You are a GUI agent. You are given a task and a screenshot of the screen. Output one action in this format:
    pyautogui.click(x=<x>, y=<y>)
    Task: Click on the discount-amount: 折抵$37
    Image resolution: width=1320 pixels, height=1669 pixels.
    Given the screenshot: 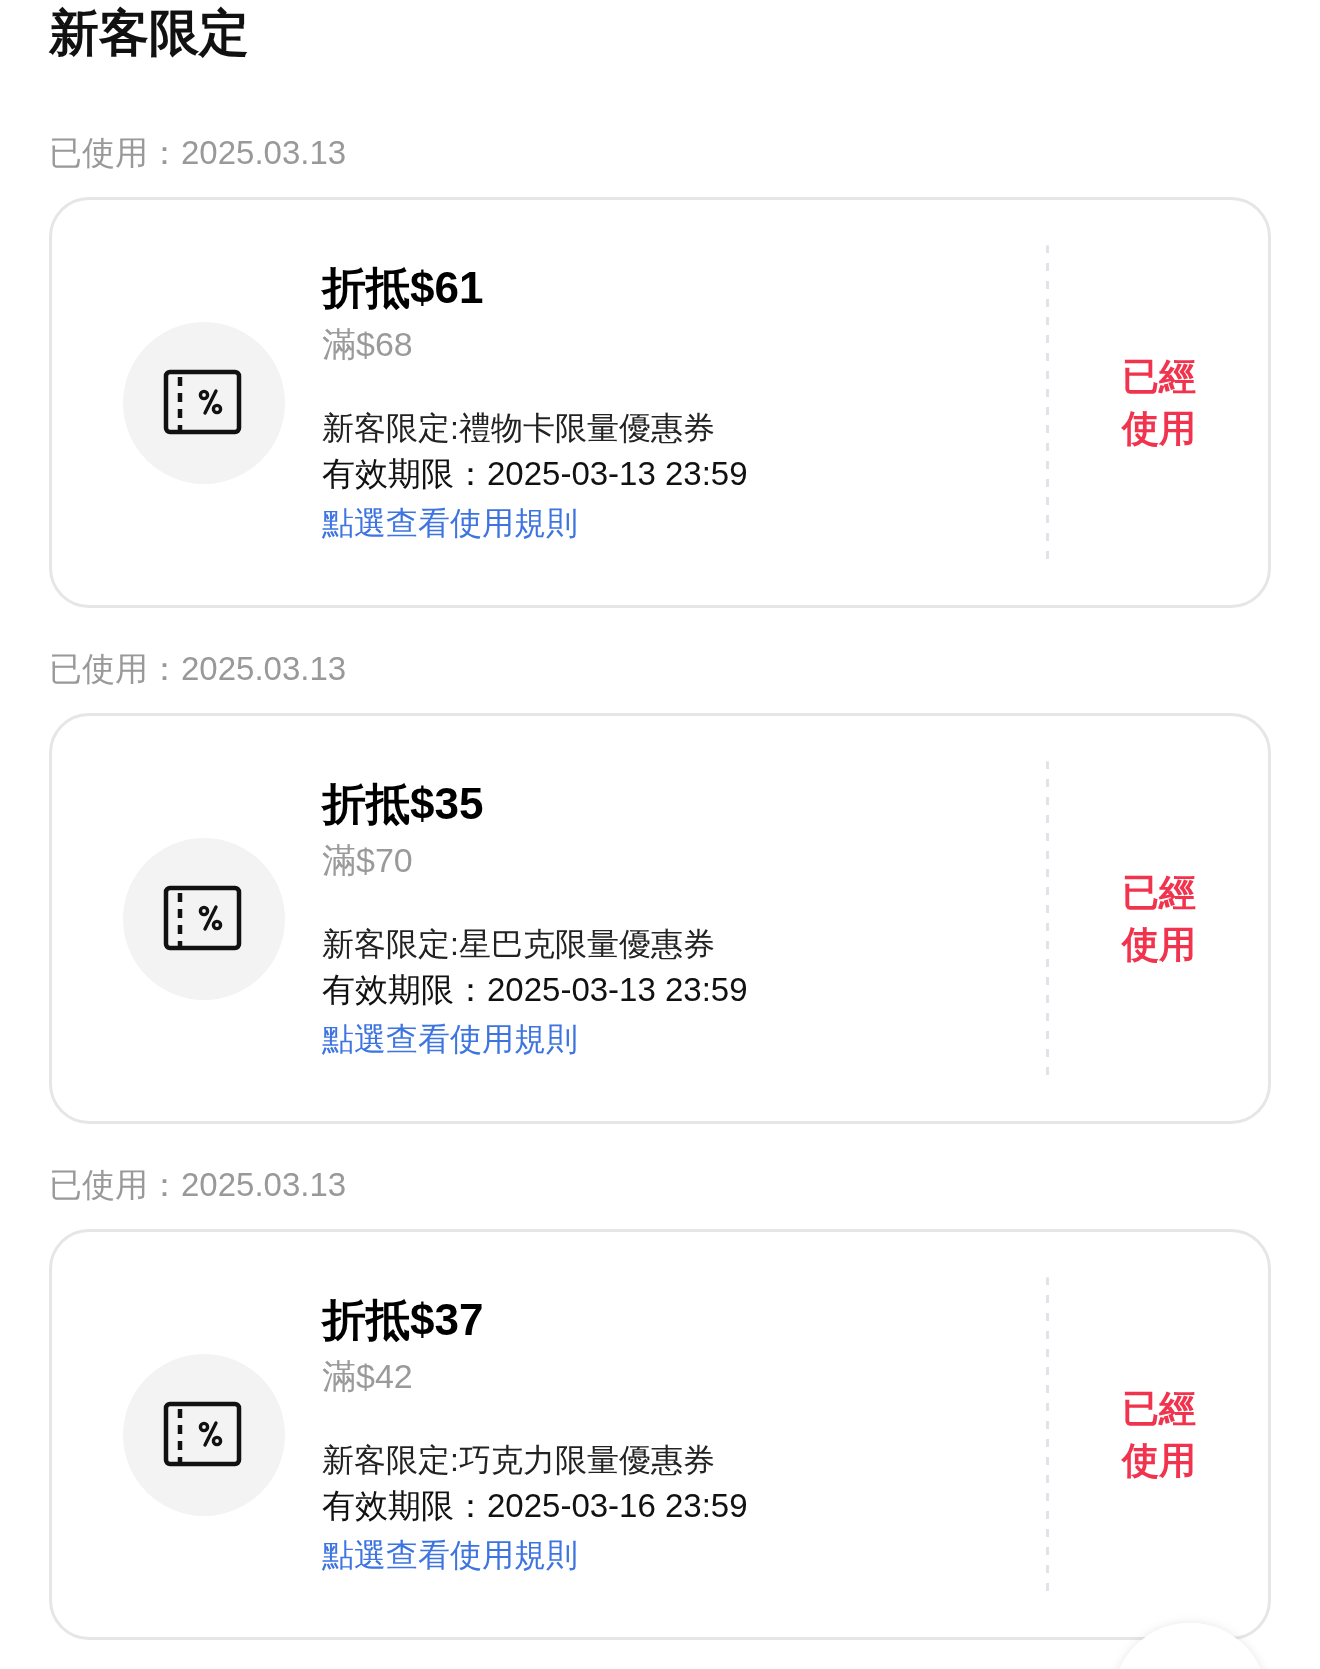 What is the action you would take?
    pyautogui.click(x=403, y=1319)
    